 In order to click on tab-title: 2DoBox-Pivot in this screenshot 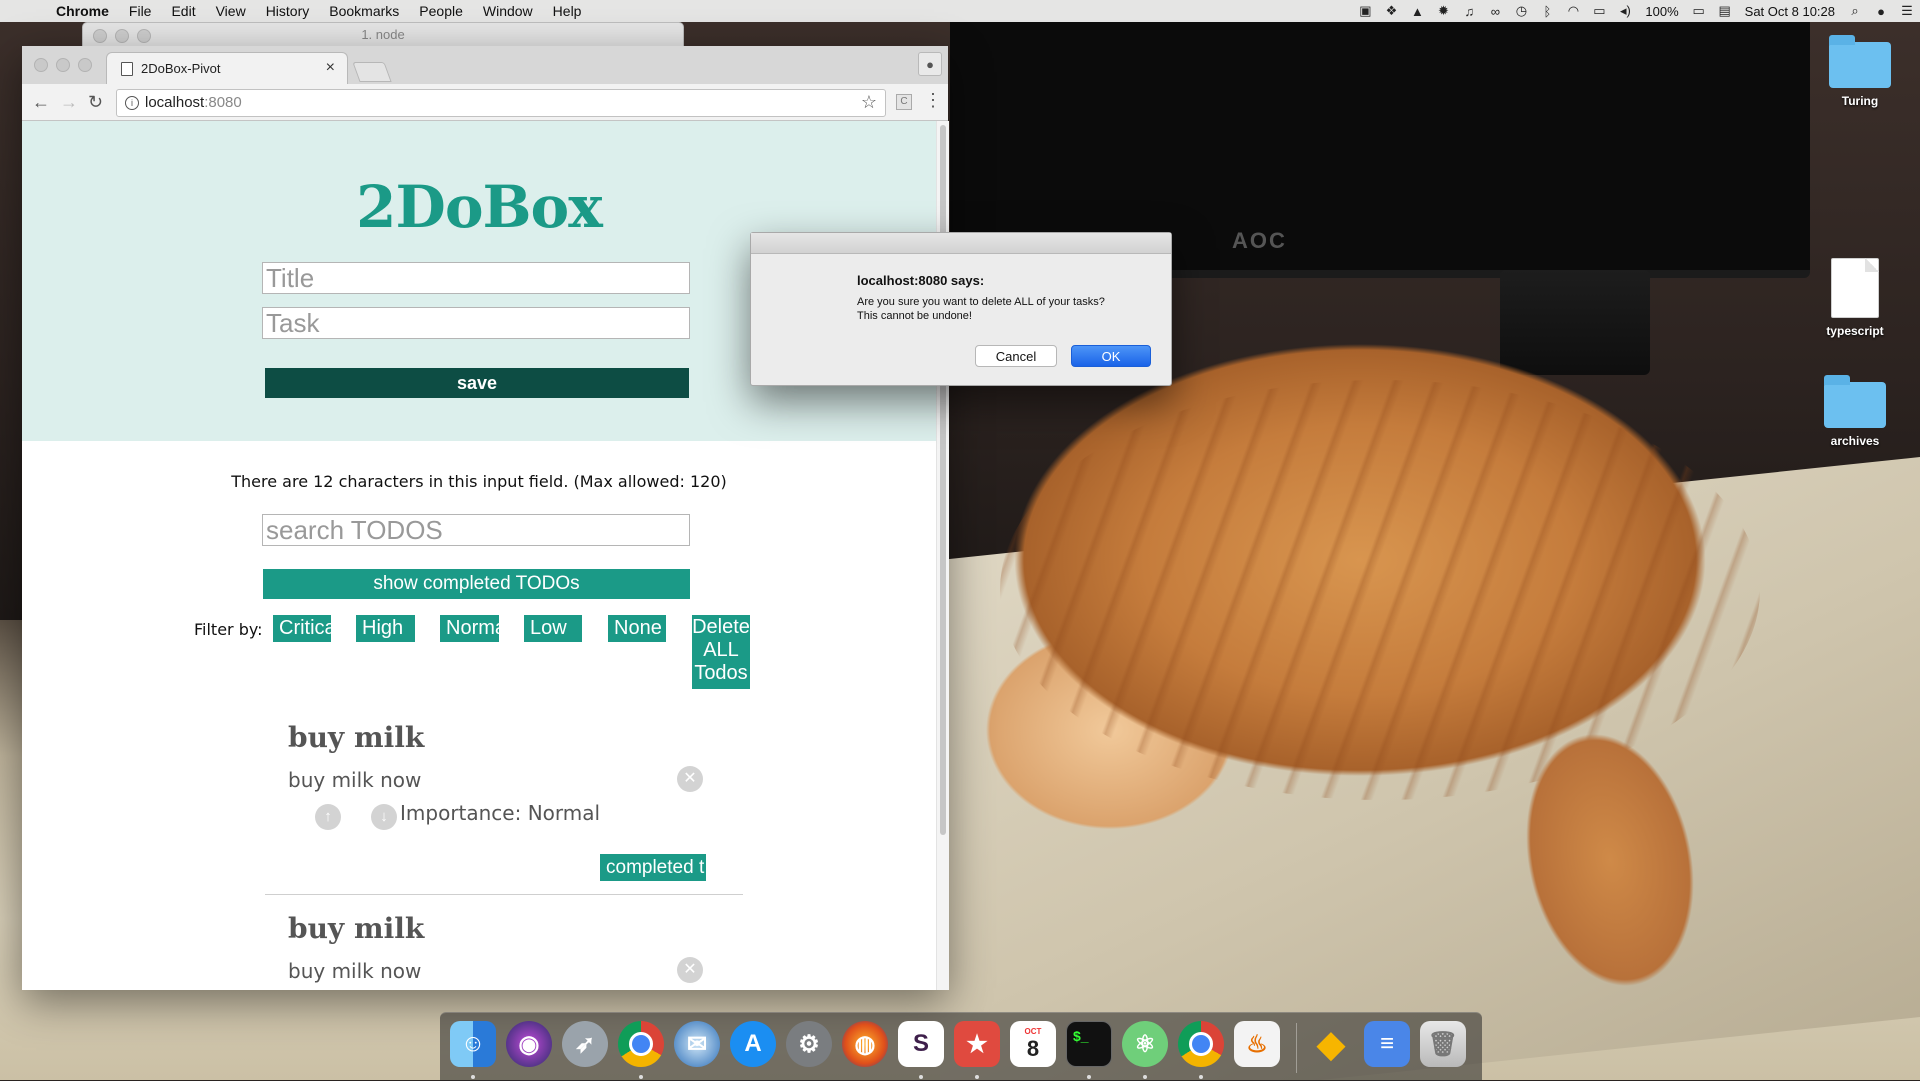, I will do `click(181, 68)`.